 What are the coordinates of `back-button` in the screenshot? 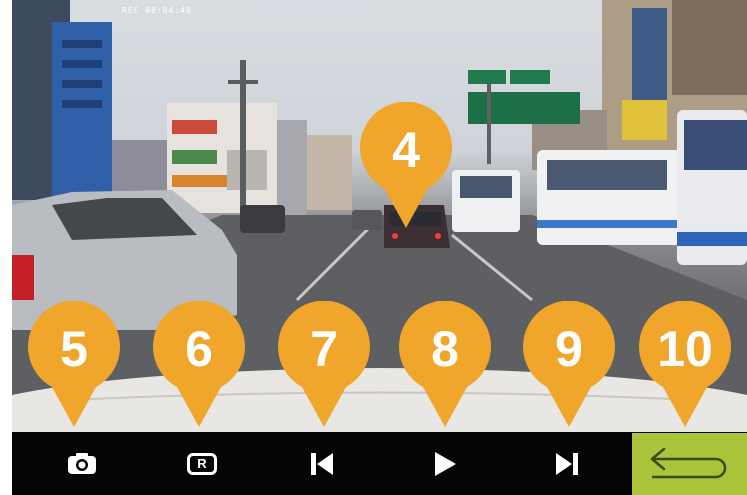 It's located at (689, 464).